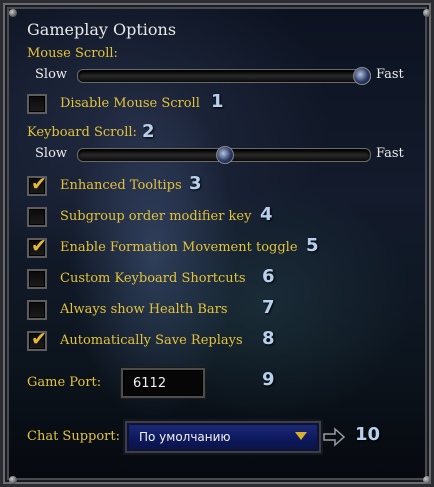  What do you see at coordinates (37, 104) in the screenshot?
I see `disable-mouse-scroll-checkbox` at bounding box center [37, 104].